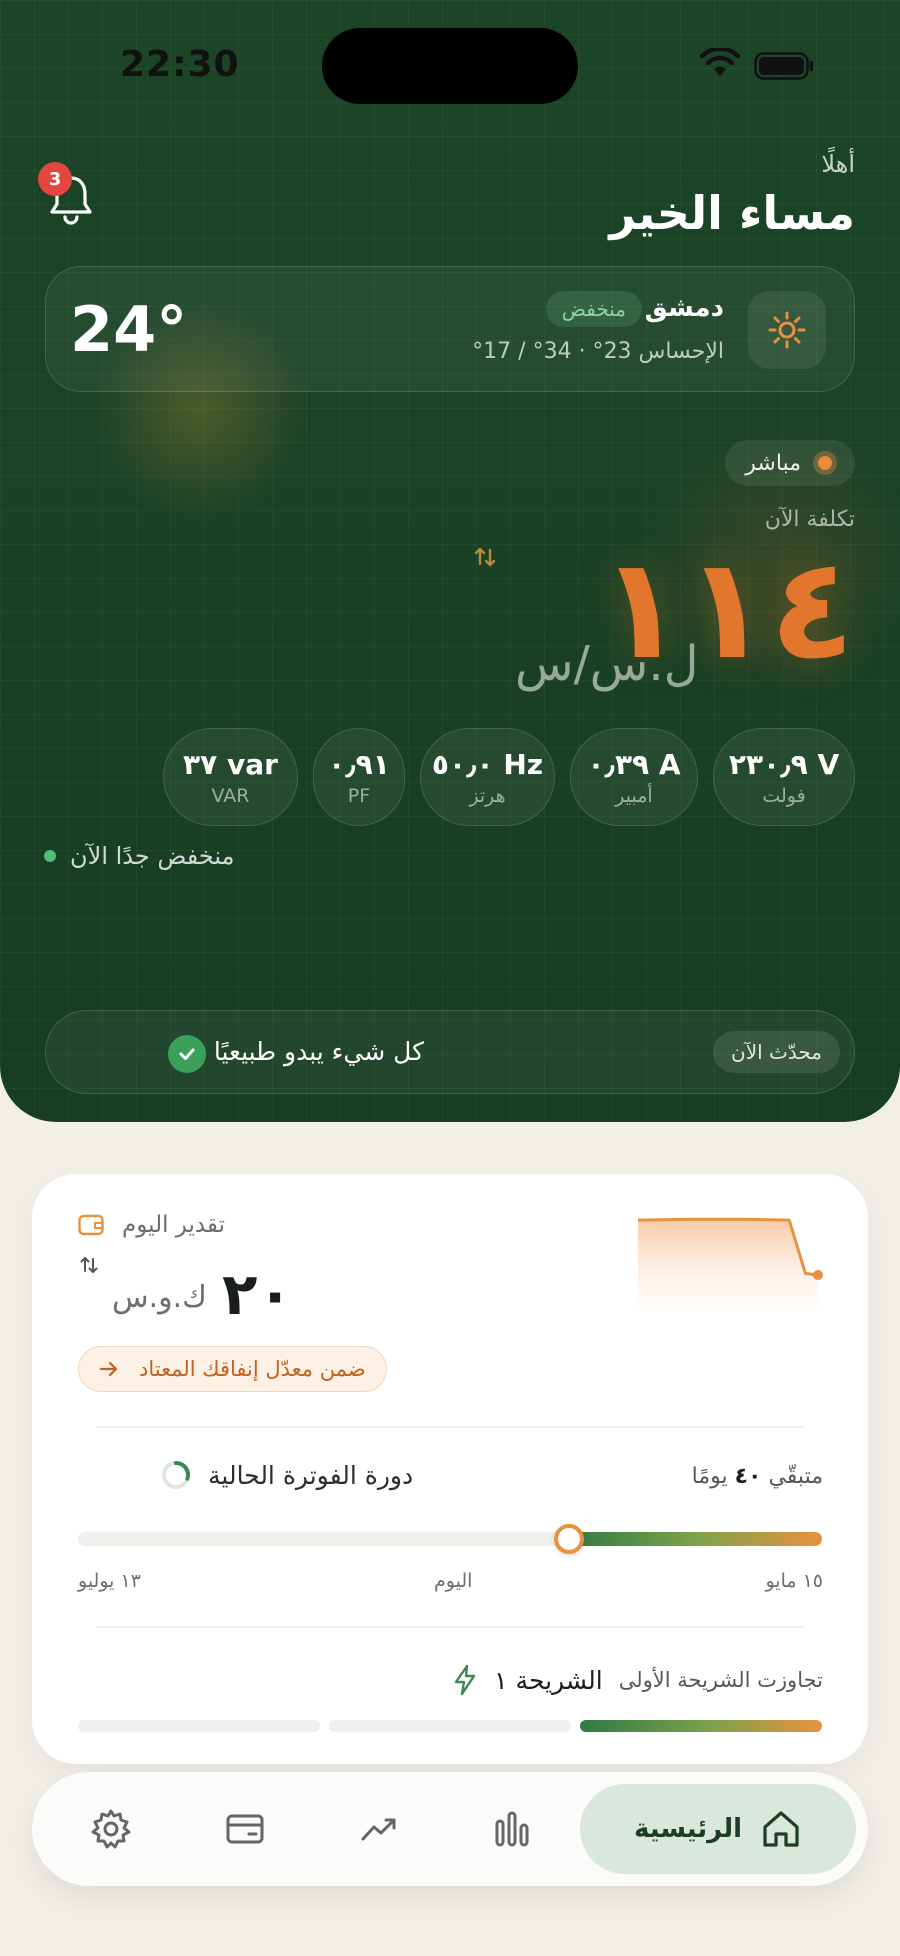 This screenshot has width=900, height=1956. I want to click on wifi-icon, so click(720, 62).